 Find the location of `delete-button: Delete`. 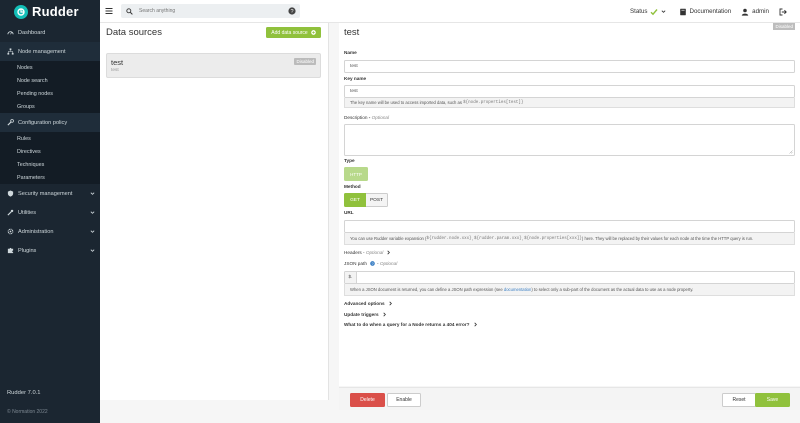

delete-button: Delete is located at coordinates (367, 400).